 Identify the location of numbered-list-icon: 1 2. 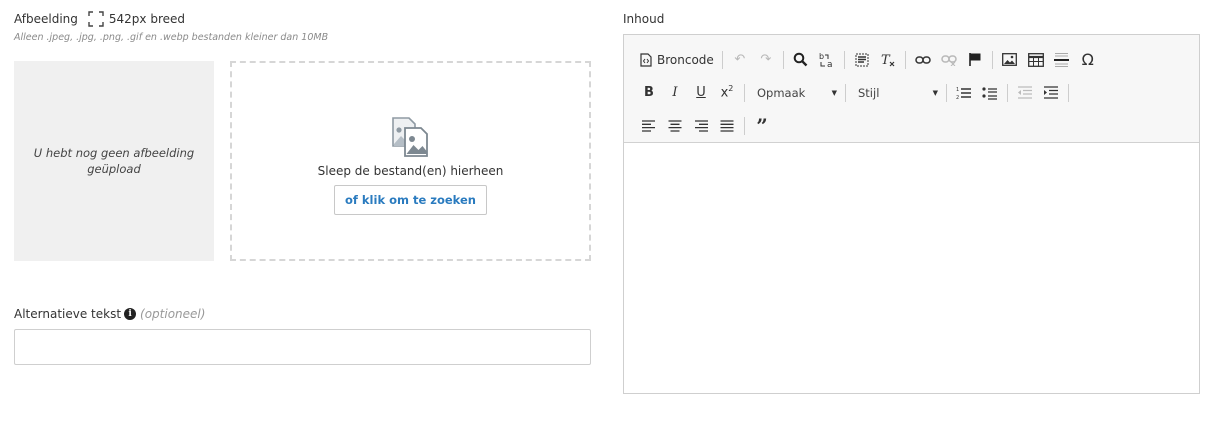
(963, 93).